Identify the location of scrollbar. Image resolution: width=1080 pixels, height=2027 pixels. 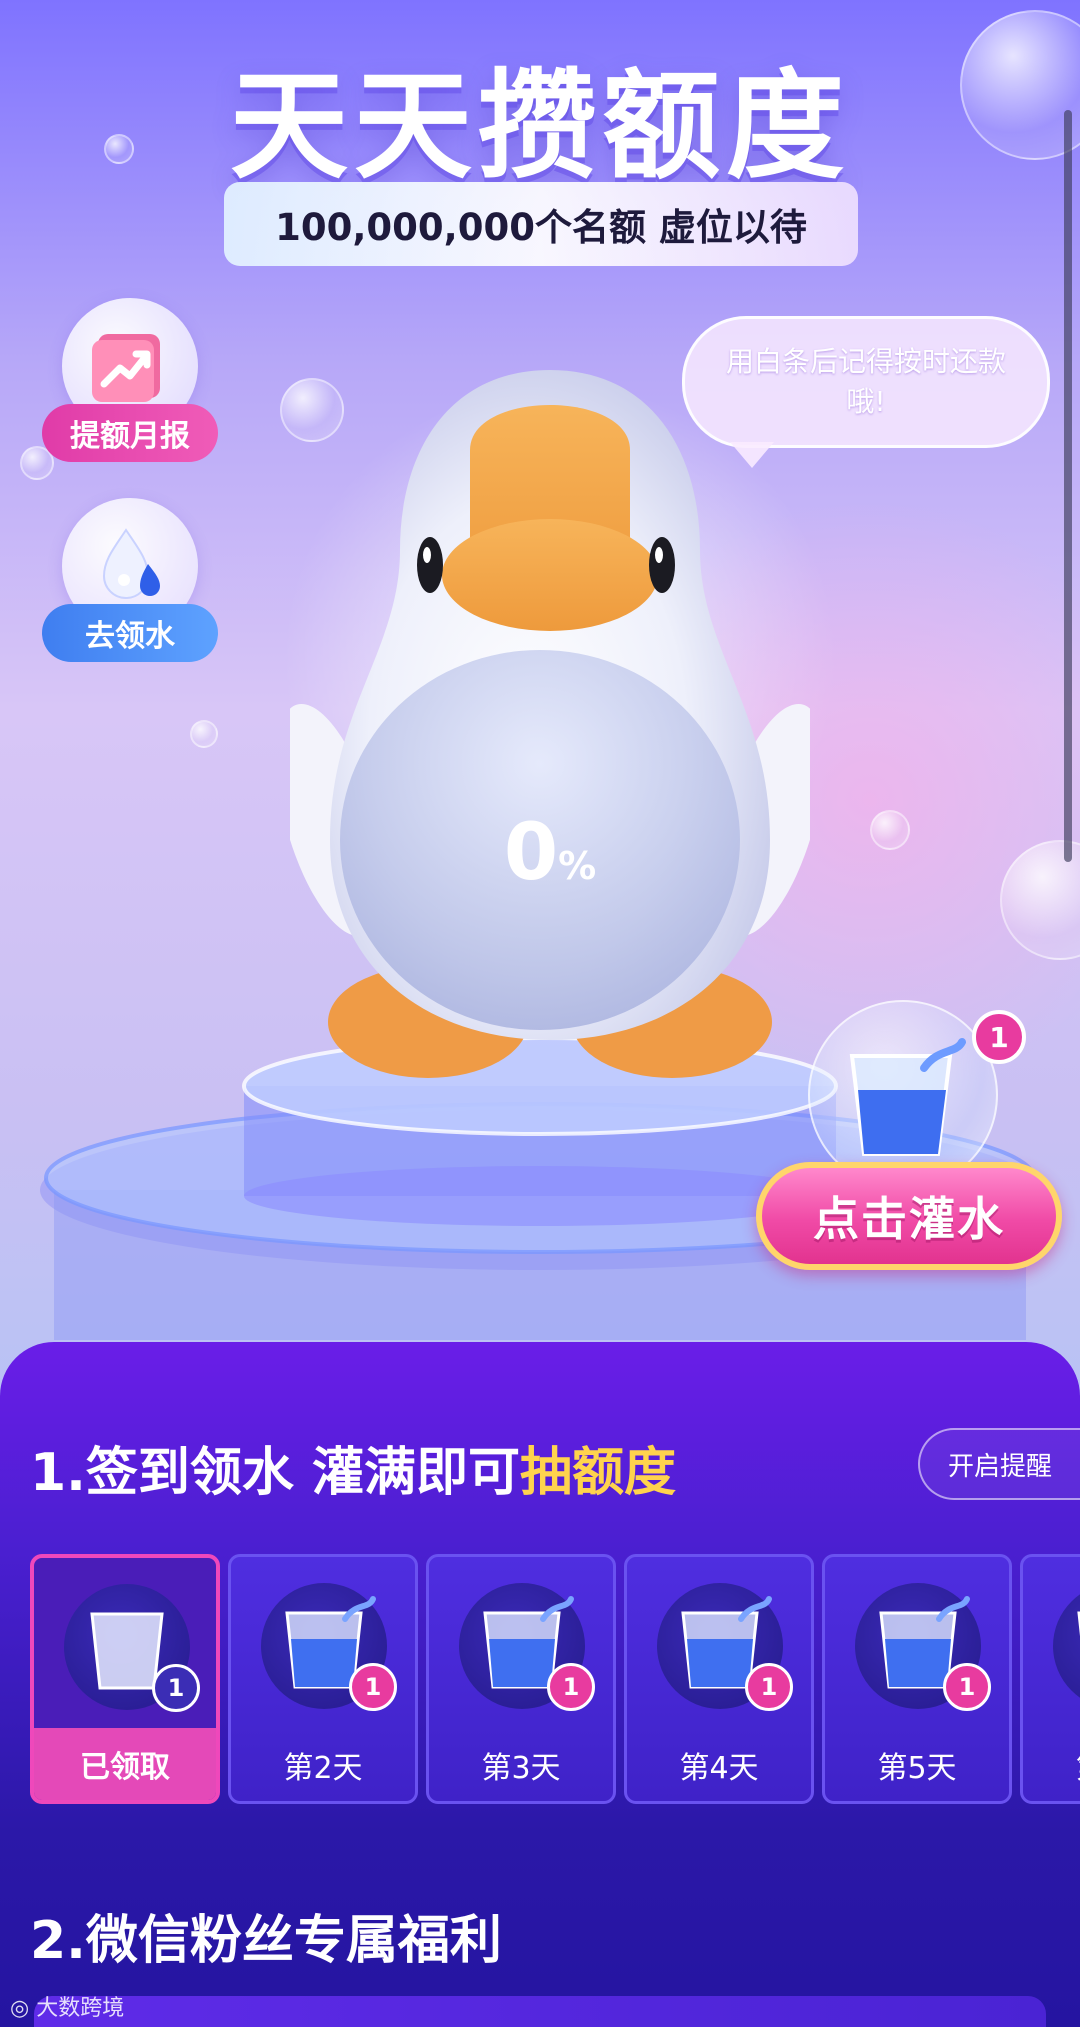
(1068, 486).